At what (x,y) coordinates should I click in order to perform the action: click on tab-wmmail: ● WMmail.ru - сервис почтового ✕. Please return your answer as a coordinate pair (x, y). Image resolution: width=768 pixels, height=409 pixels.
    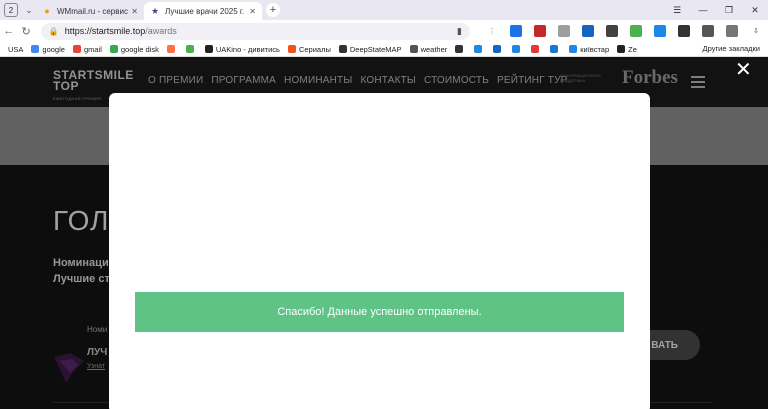
    Looking at the image, I should click on (90, 11).